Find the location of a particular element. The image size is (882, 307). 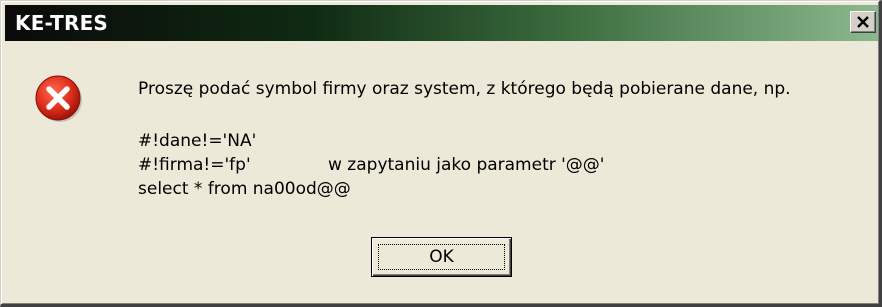

window-title: KE-TRES is located at coordinates (62, 23).